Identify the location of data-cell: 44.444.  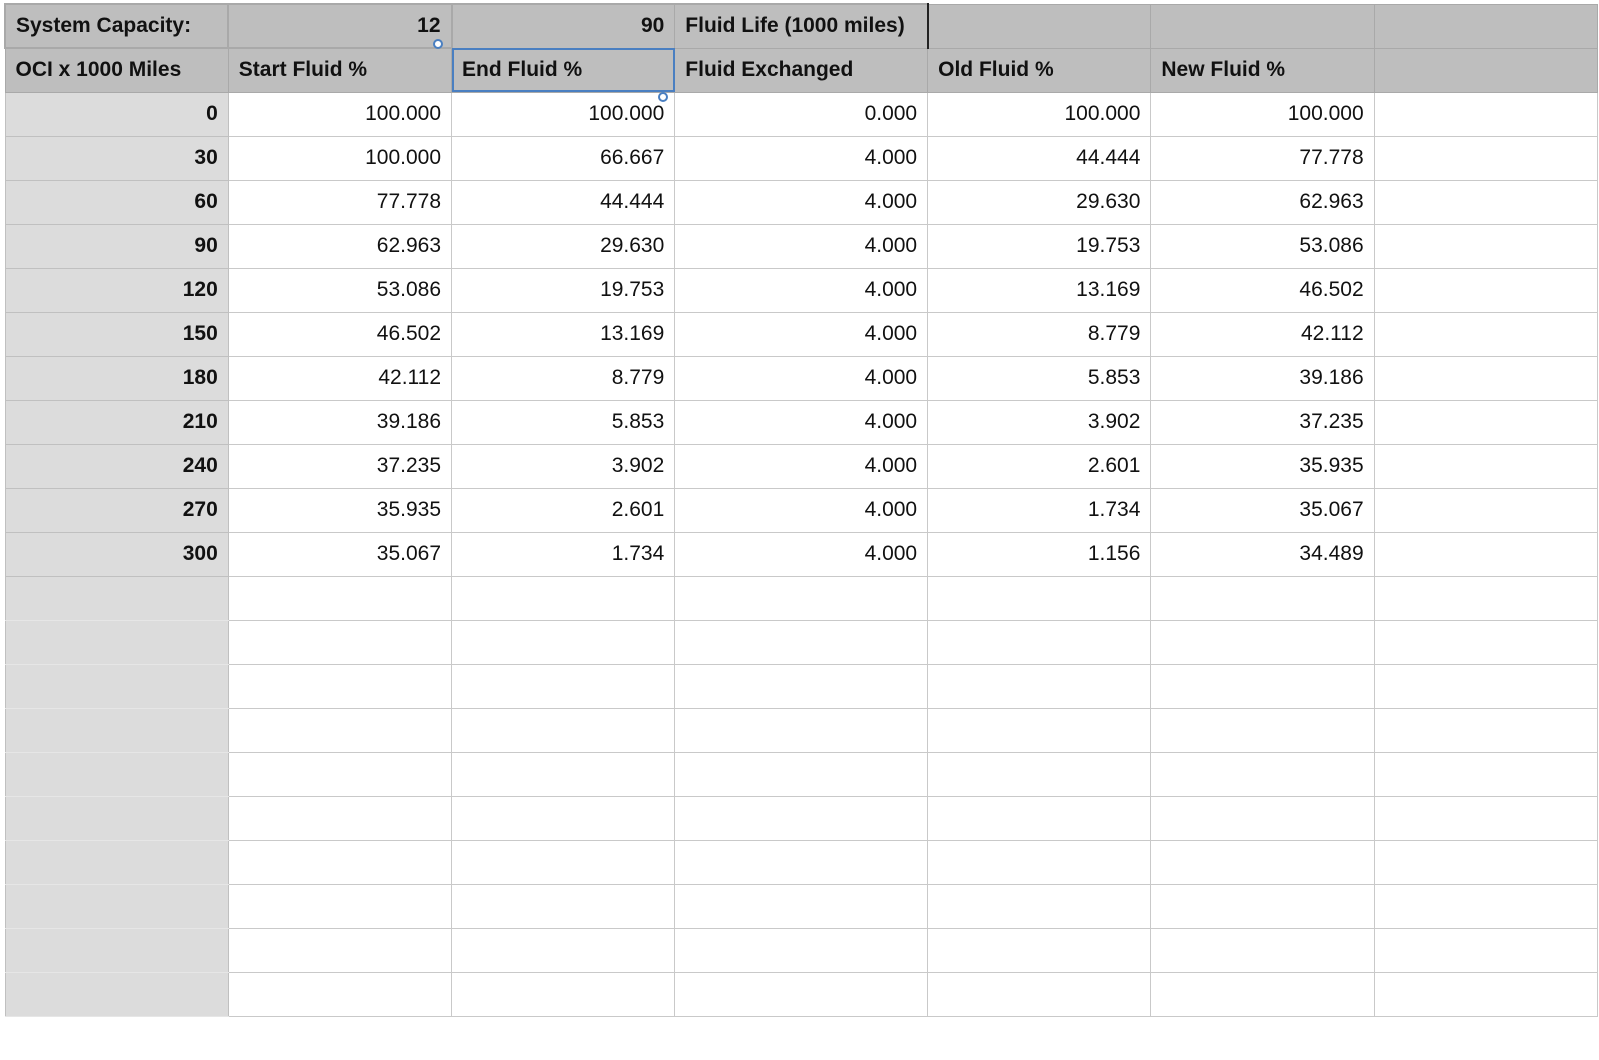
(563, 202).